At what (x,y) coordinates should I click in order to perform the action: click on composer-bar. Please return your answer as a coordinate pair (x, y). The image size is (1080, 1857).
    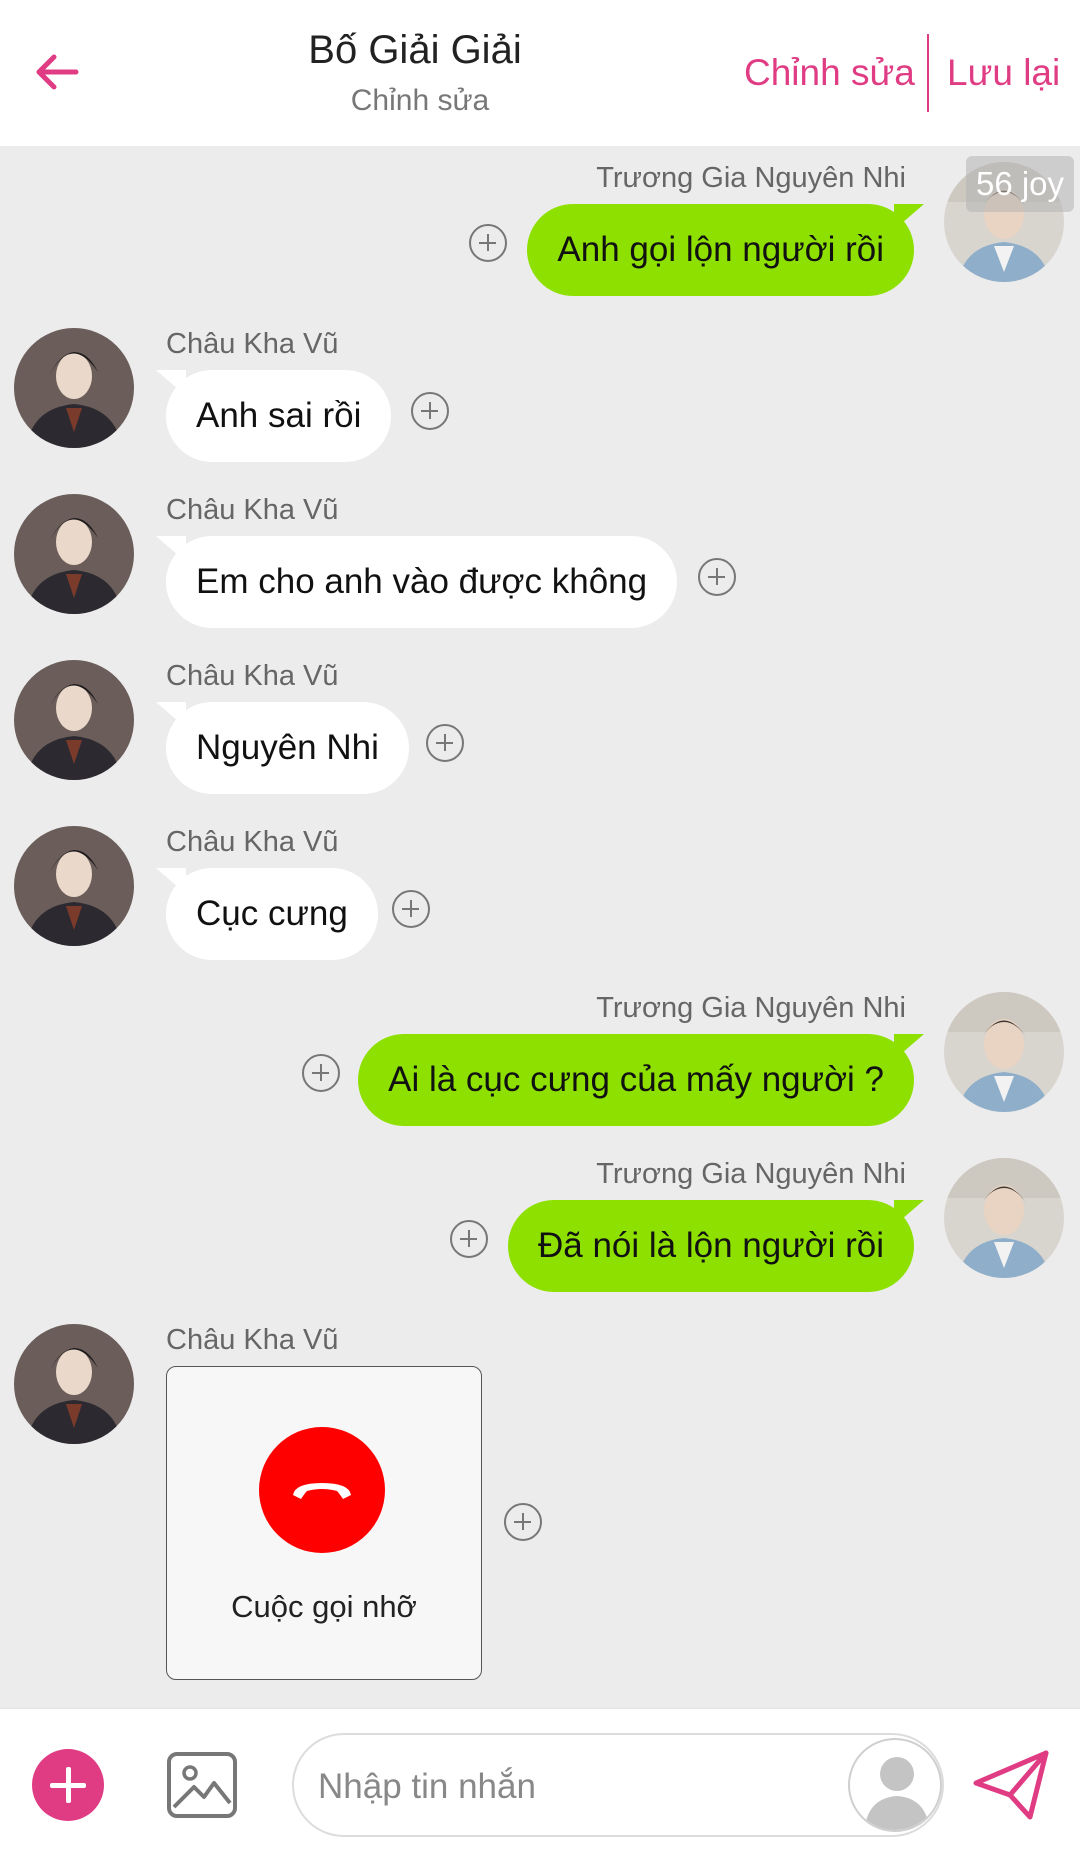
    Looking at the image, I should click on (540, 1782).